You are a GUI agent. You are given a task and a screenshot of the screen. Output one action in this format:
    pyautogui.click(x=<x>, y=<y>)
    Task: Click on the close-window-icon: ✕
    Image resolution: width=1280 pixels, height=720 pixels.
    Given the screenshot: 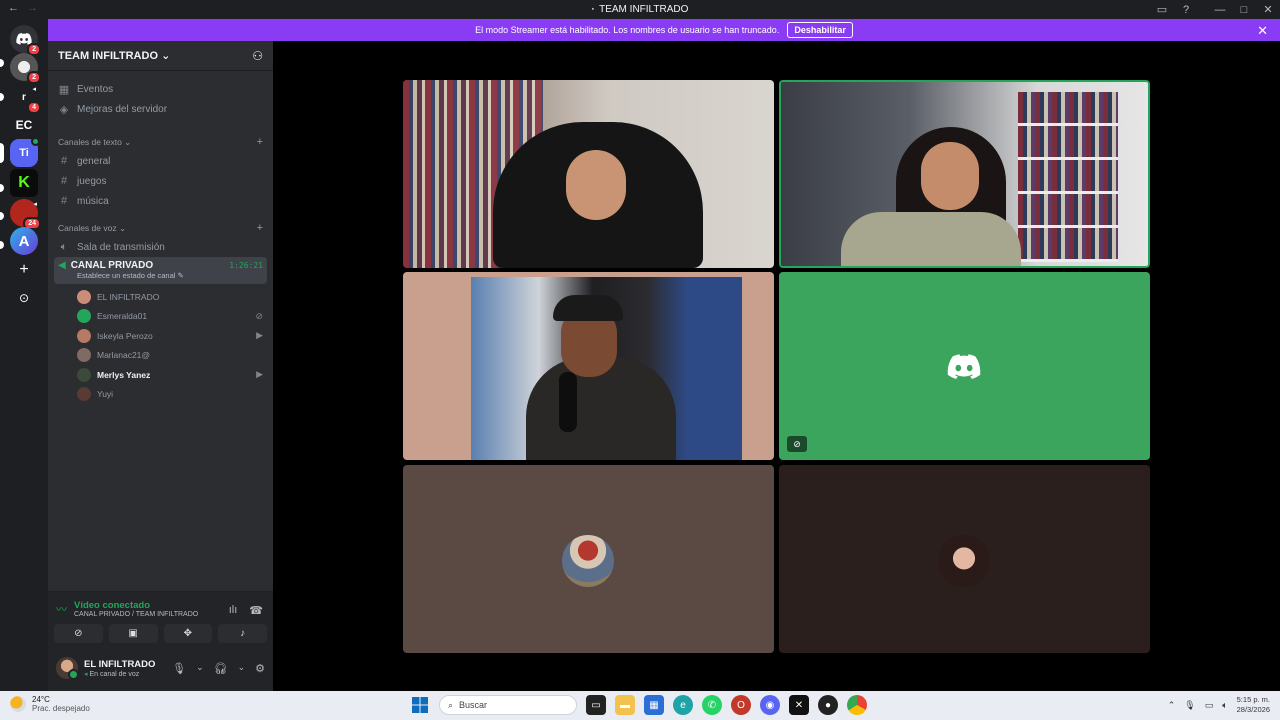 What is the action you would take?
    pyautogui.click(x=1268, y=9)
    